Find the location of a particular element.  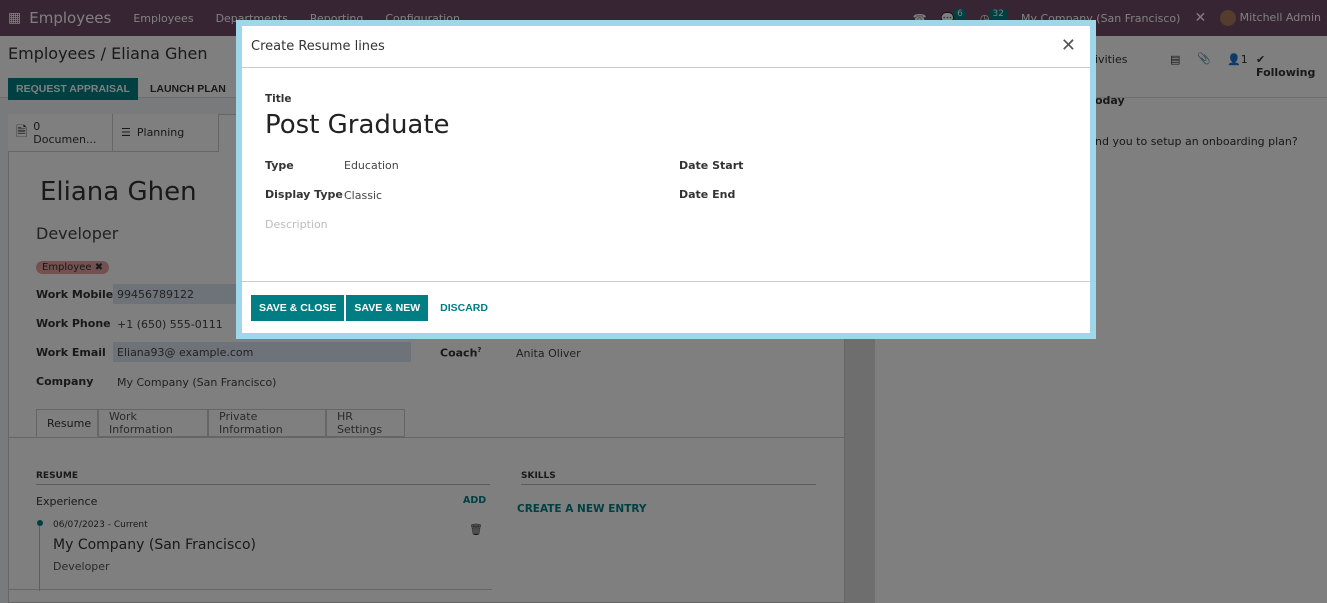

date-start-input is located at coordinates (912, 164).